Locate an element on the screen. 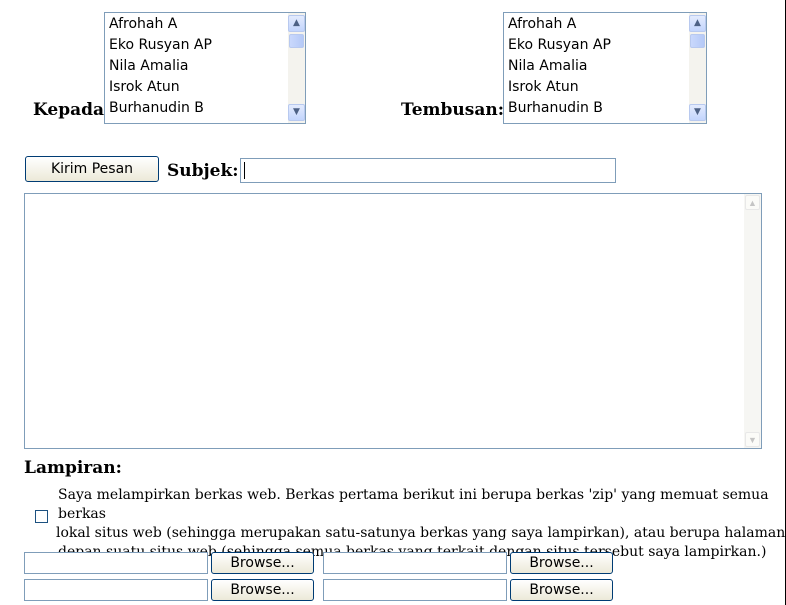 This screenshot has height=605, width=786. text-caret is located at coordinates (244, 170).